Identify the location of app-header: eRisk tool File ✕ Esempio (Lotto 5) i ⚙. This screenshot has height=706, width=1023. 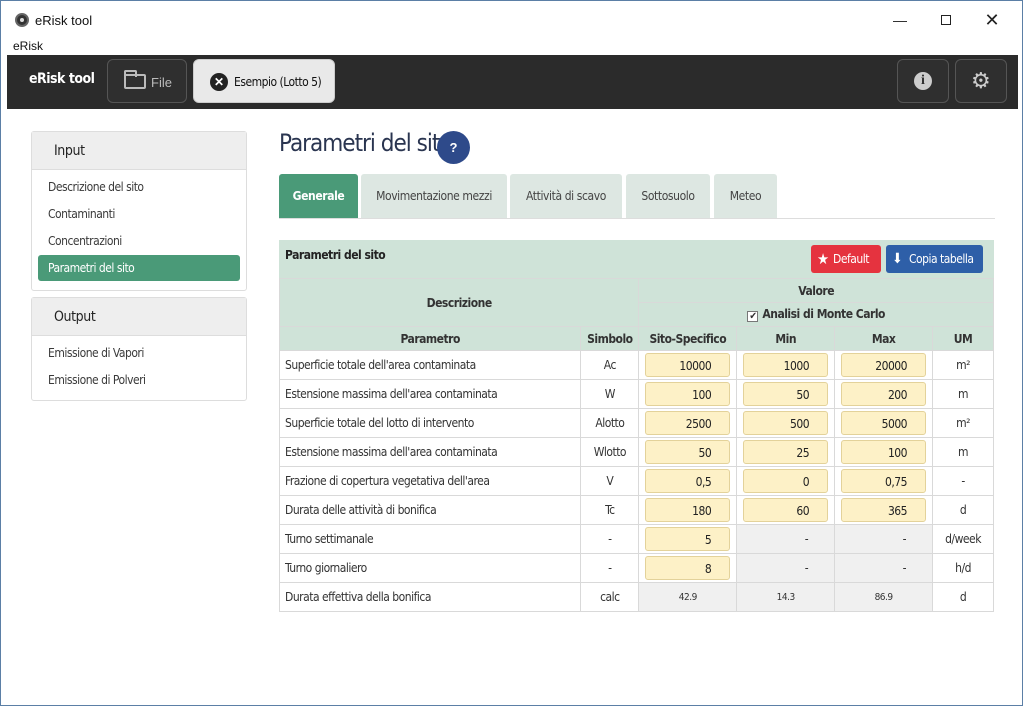
(512, 82).